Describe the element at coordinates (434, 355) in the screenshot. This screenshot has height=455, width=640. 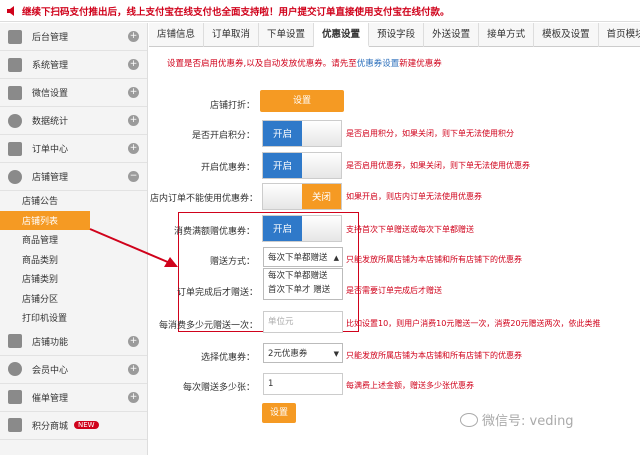
I see `select-coupon-note: 只能发放所属店铺为本店铺和所有店铺下的优惠券` at that location.